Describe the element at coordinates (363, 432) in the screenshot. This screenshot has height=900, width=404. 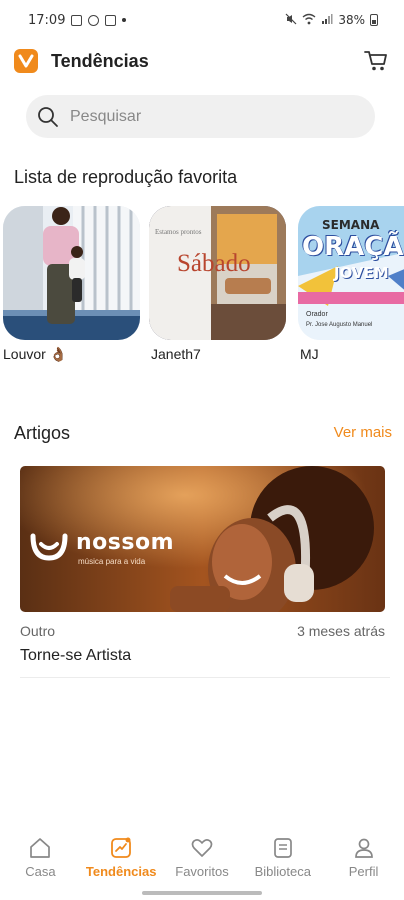
I see `see-more-link: Ver mais` at that location.